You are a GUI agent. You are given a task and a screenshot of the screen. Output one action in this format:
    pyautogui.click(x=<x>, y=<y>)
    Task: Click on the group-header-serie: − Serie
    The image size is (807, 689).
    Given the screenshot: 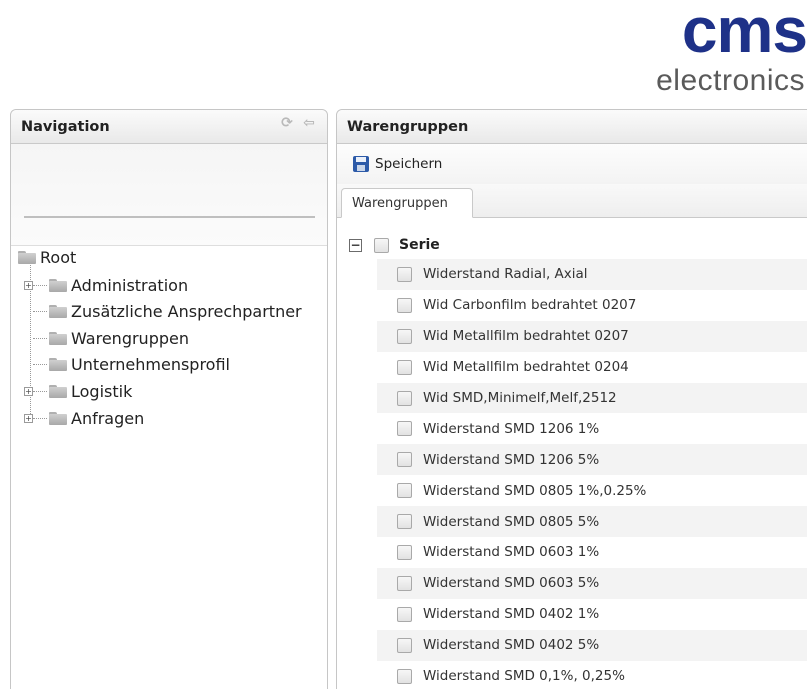 What is the action you would take?
    pyautogui.click(x=394, y=245)
    